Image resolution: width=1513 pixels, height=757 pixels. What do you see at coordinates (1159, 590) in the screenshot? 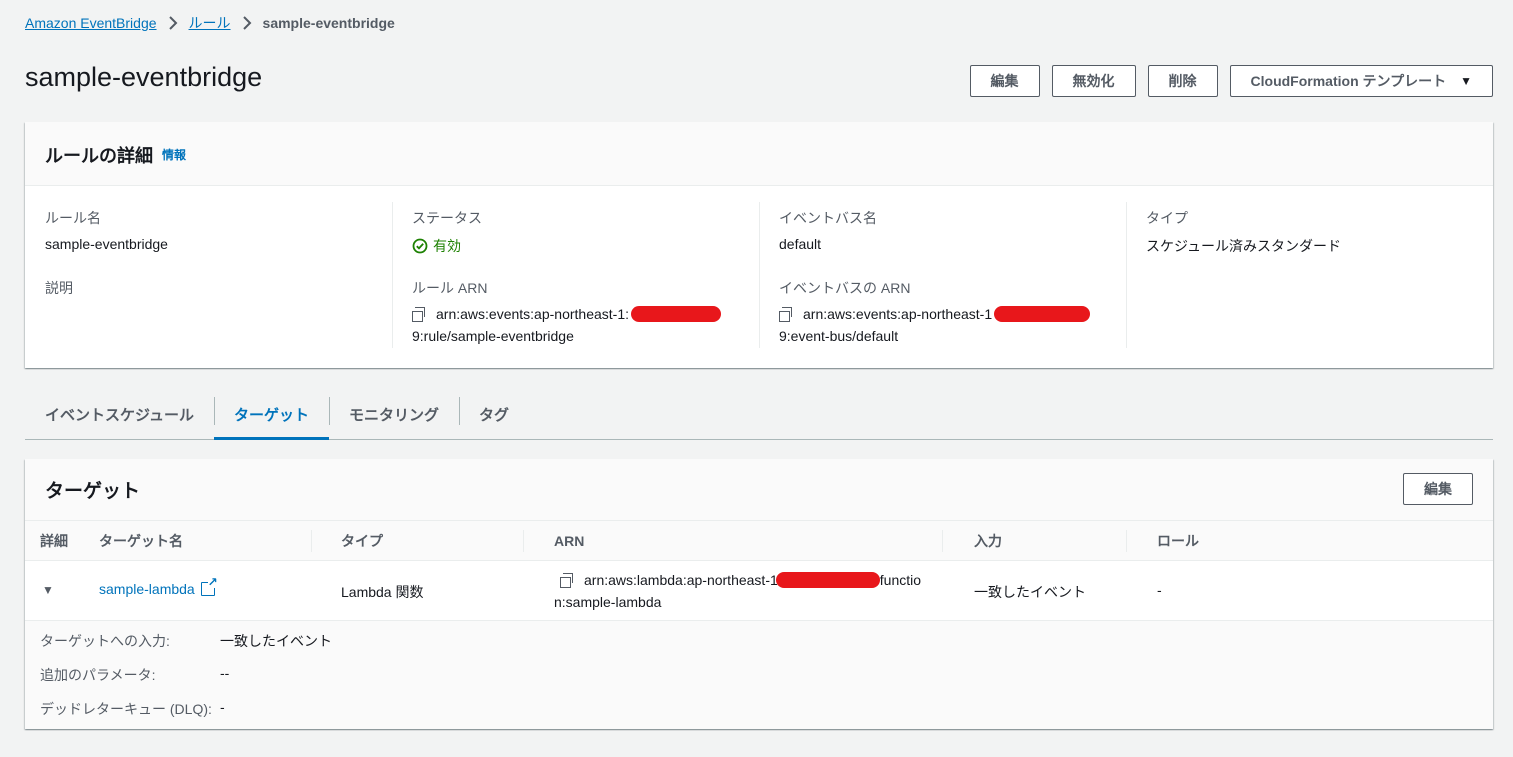
I see `target-role-cell: -` at bounding box center [1159, 590].